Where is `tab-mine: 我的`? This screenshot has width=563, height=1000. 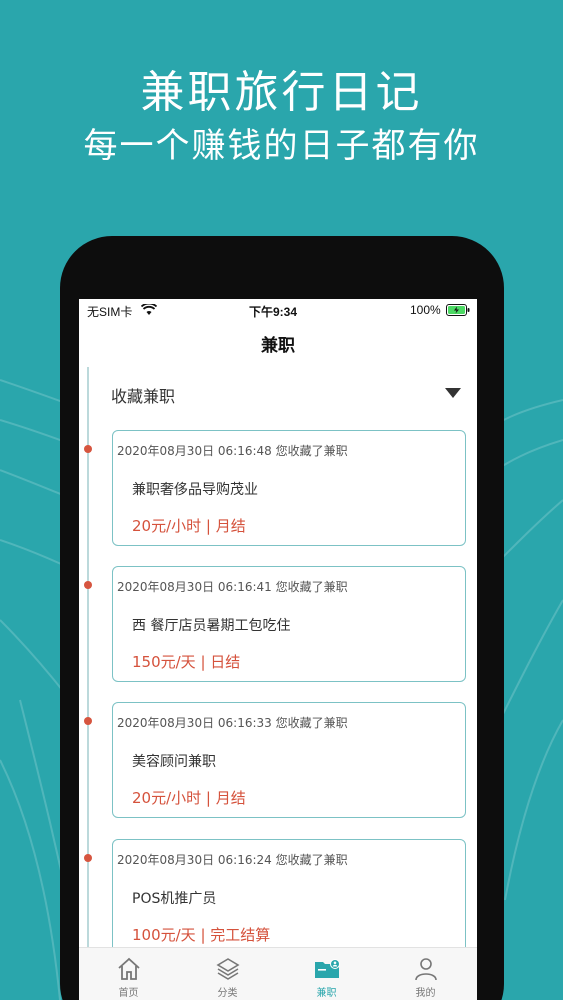 tab-mine: 我的 is located at coordinates (425, 974).